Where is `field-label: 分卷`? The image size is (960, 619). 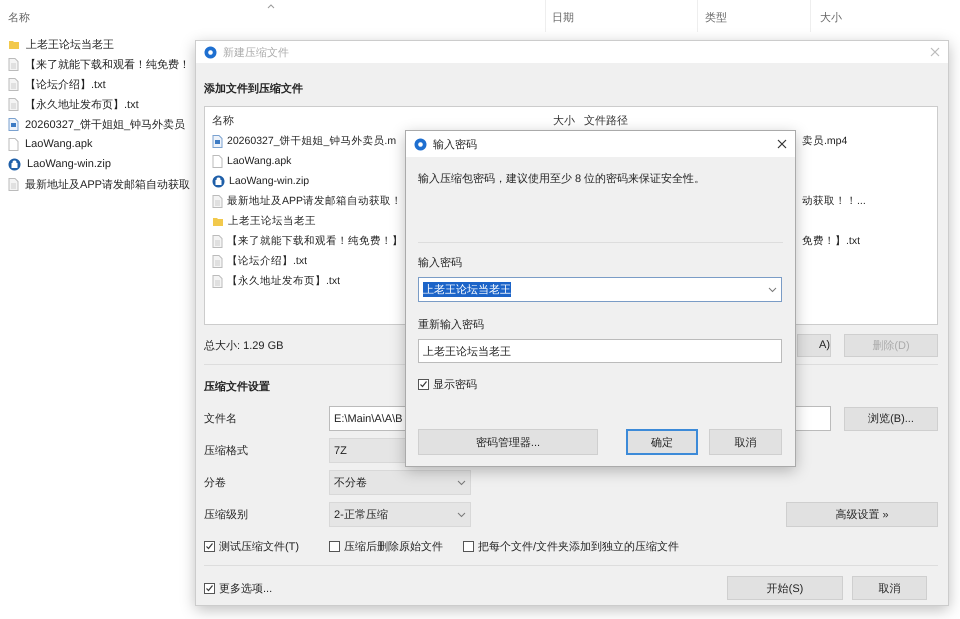
field-label: 分卷 is located at coordinates (215, 483).